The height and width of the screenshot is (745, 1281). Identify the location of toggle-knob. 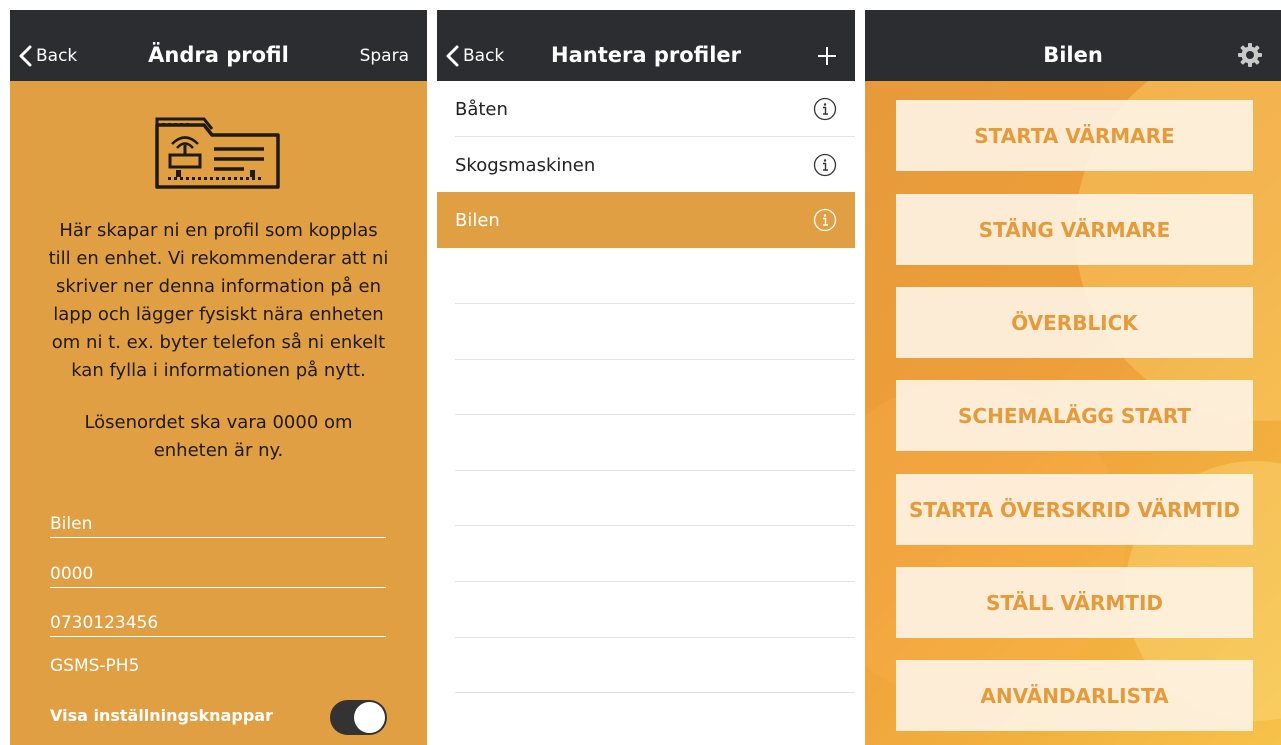
(369, 717).